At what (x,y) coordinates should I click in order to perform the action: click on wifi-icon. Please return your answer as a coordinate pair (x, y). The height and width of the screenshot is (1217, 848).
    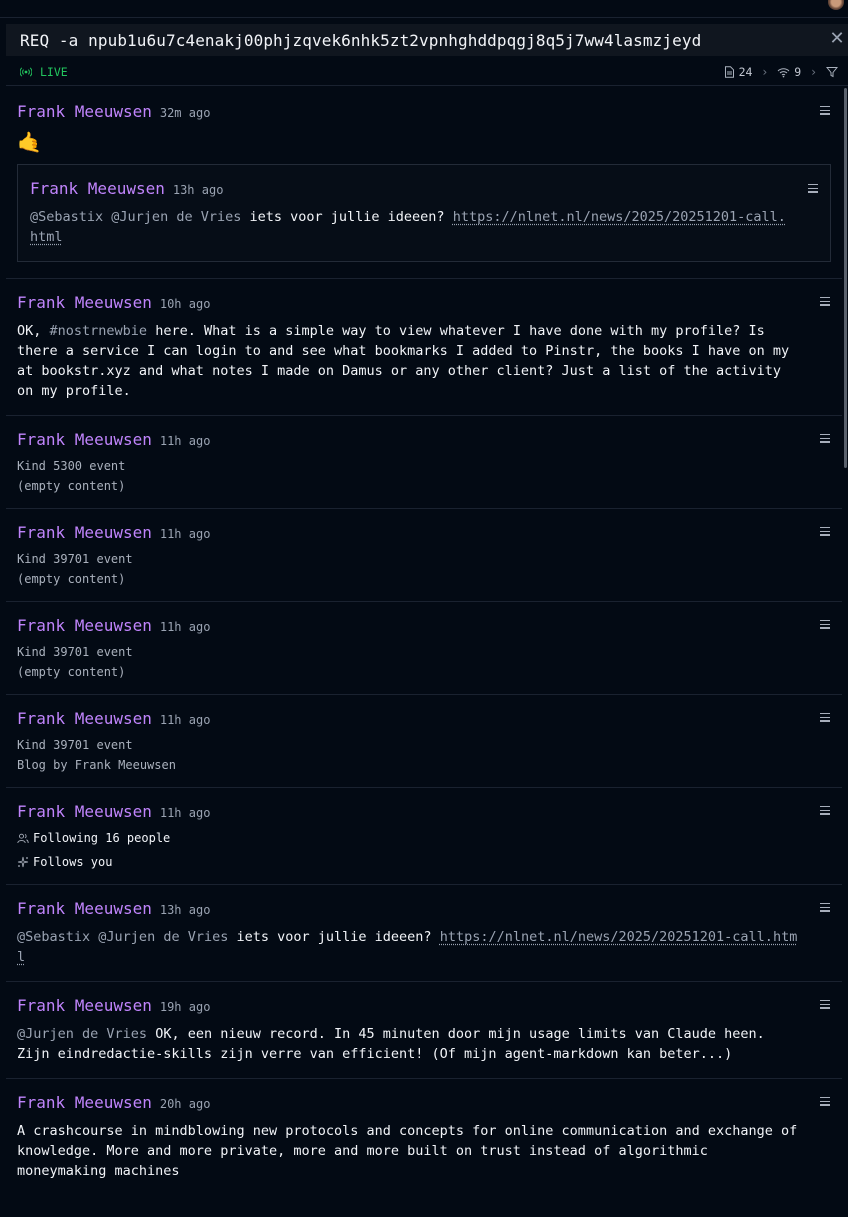
    Looking at the image, I should click on (783, 72).